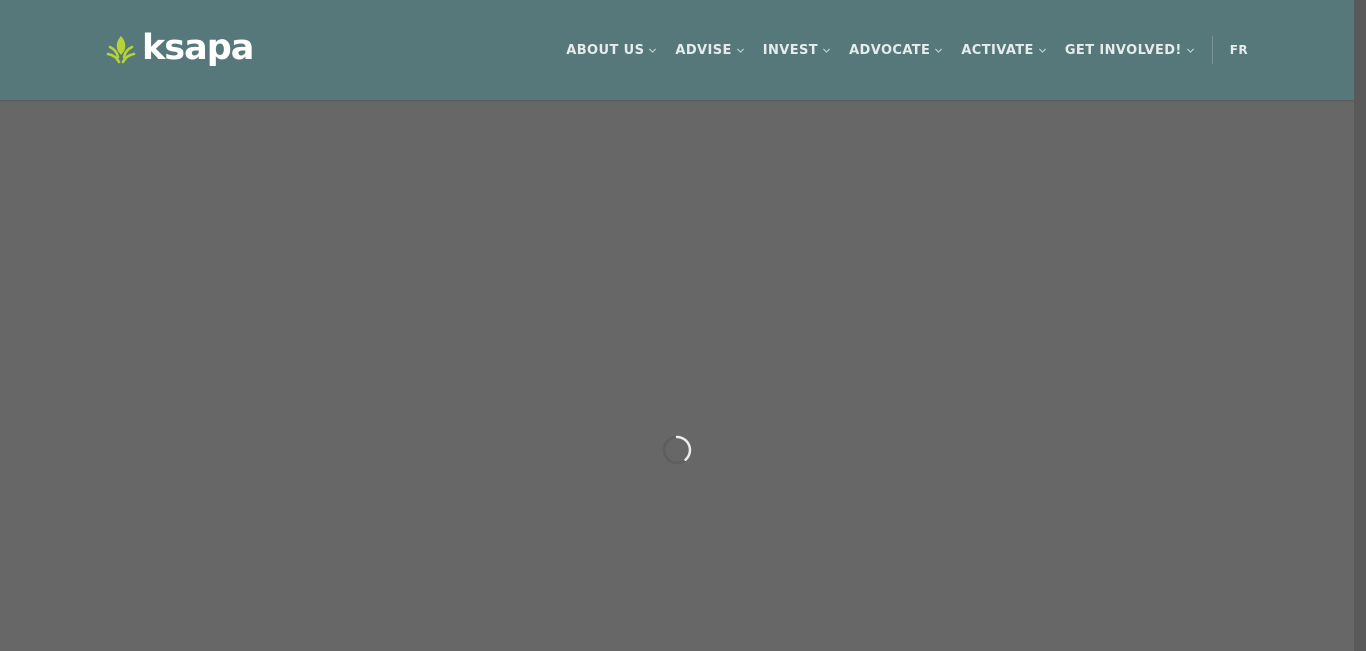 This screenshot has height=651, width=1366. What do you see at coordinates (1123, 50) in the screenshot?
I see `nav-item-label: GET INVOLVED!` at bounding box center [1123, 50].